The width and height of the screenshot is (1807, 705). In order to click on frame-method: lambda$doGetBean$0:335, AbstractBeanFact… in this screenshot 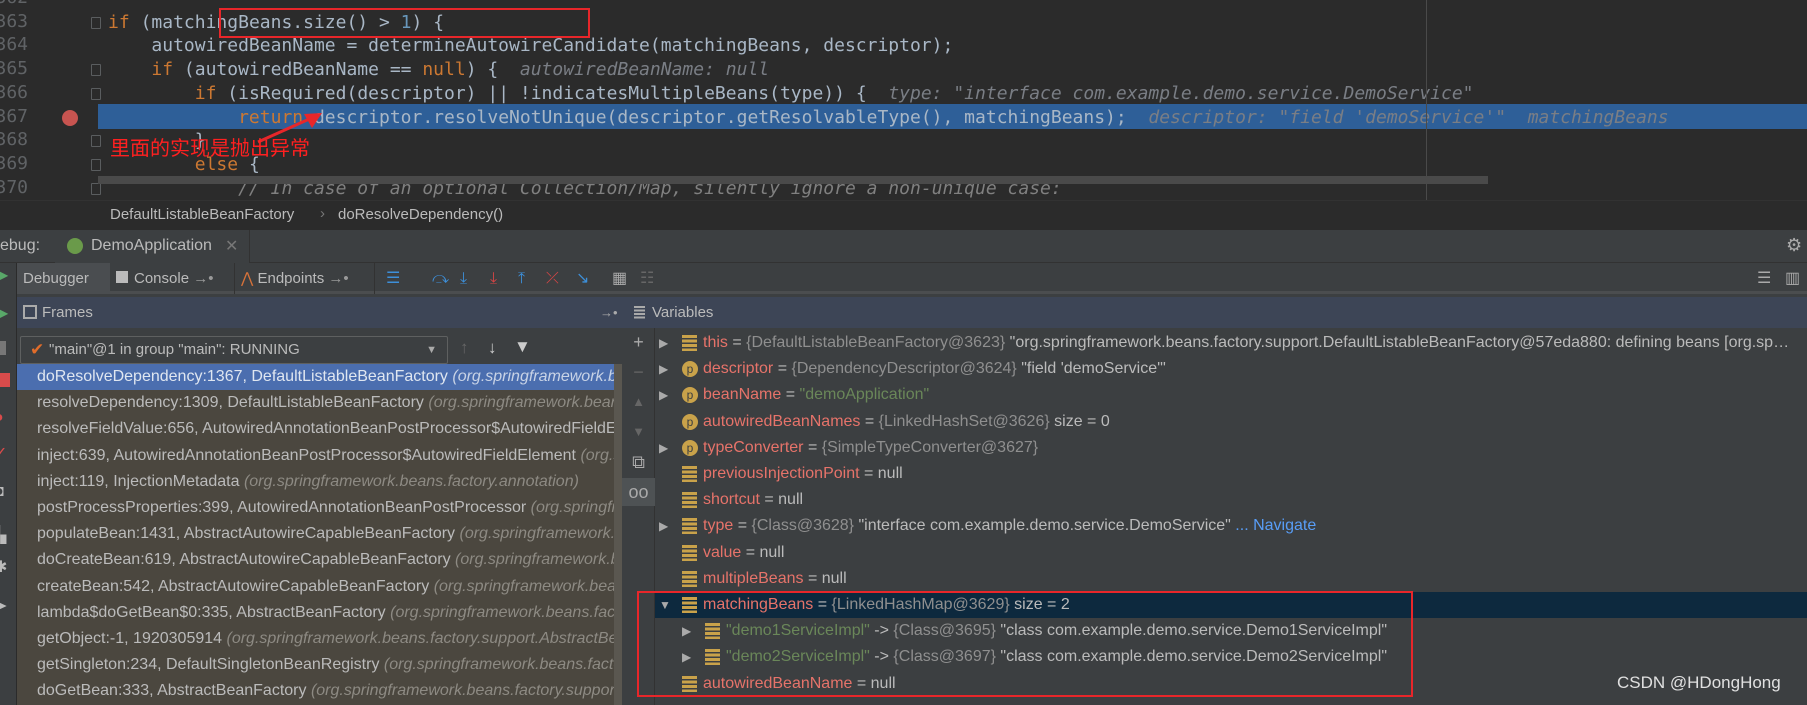, I will do `click(214, 612)`.